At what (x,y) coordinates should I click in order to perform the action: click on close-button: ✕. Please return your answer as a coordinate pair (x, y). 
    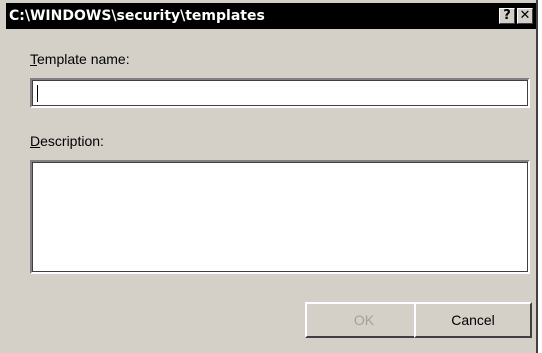
    Looking at the image, I should click on (525, 16).